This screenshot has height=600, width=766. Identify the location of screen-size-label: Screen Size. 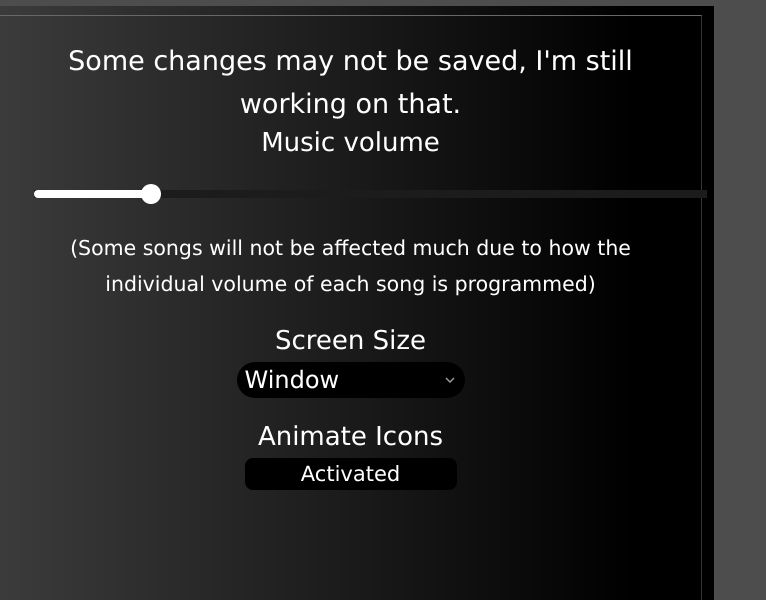
(350, 341).